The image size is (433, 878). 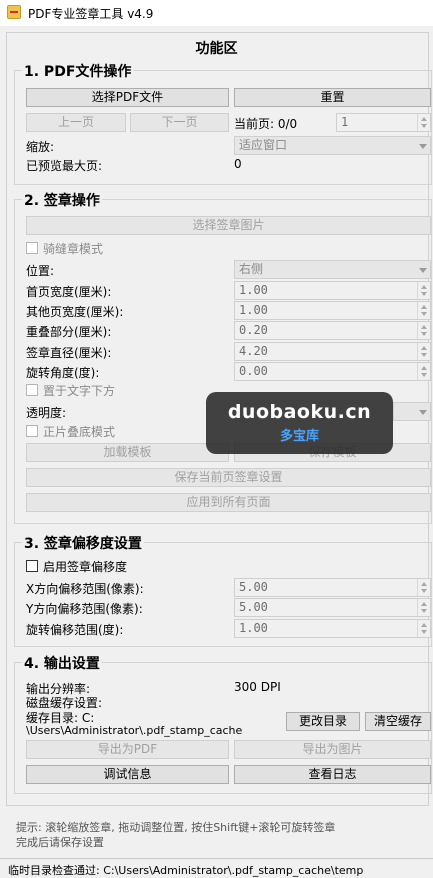 I want to click on seam-mode-label: 骑缝章模式, so click(x=73, y=249).